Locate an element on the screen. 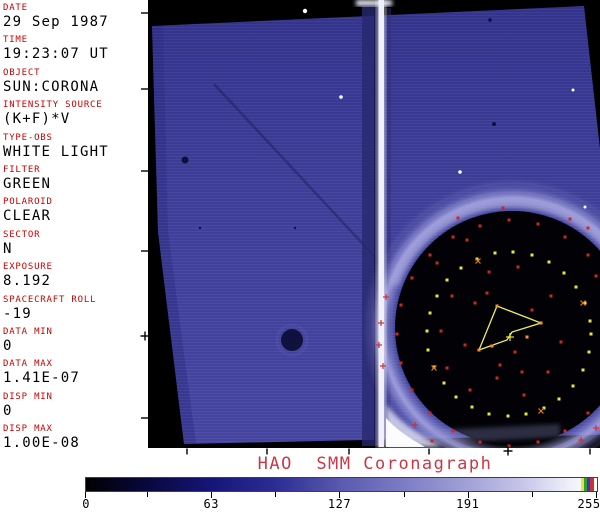 This screenshot has width=600, height=512. field-label: DISP MAX is located at coordinates (28, 429).